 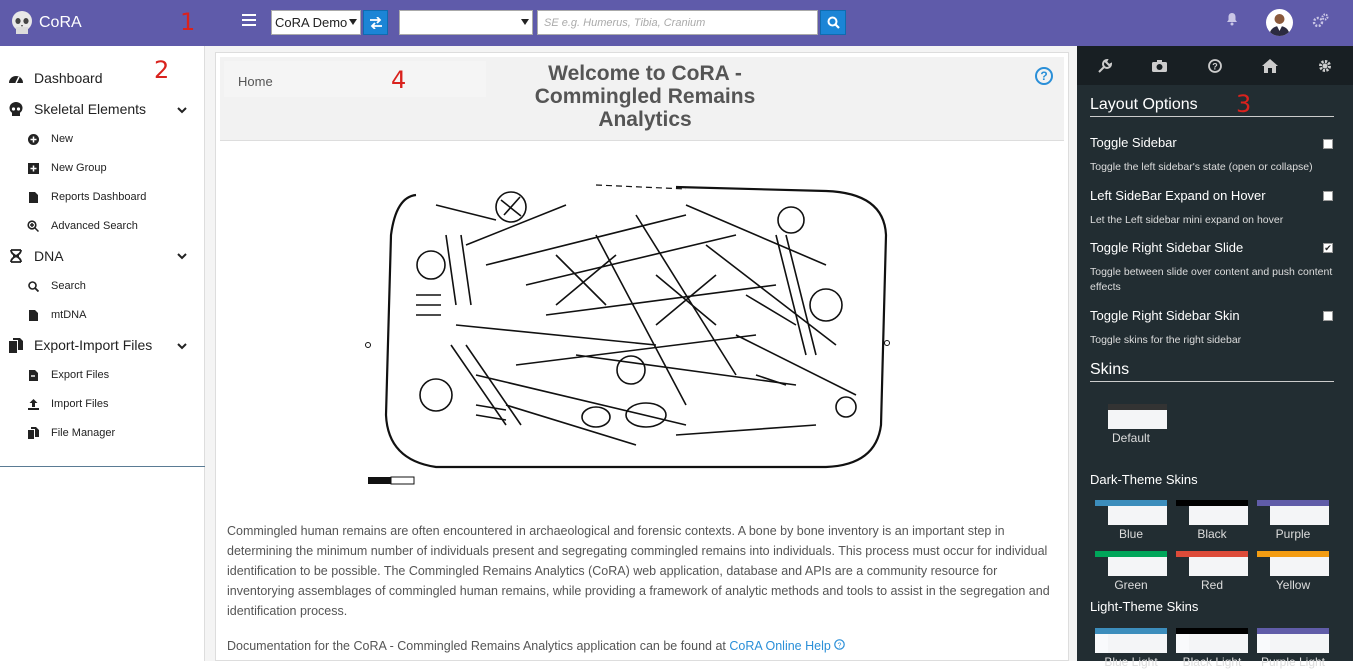 I want to click on home-icon, so click(x=1270, y=65).